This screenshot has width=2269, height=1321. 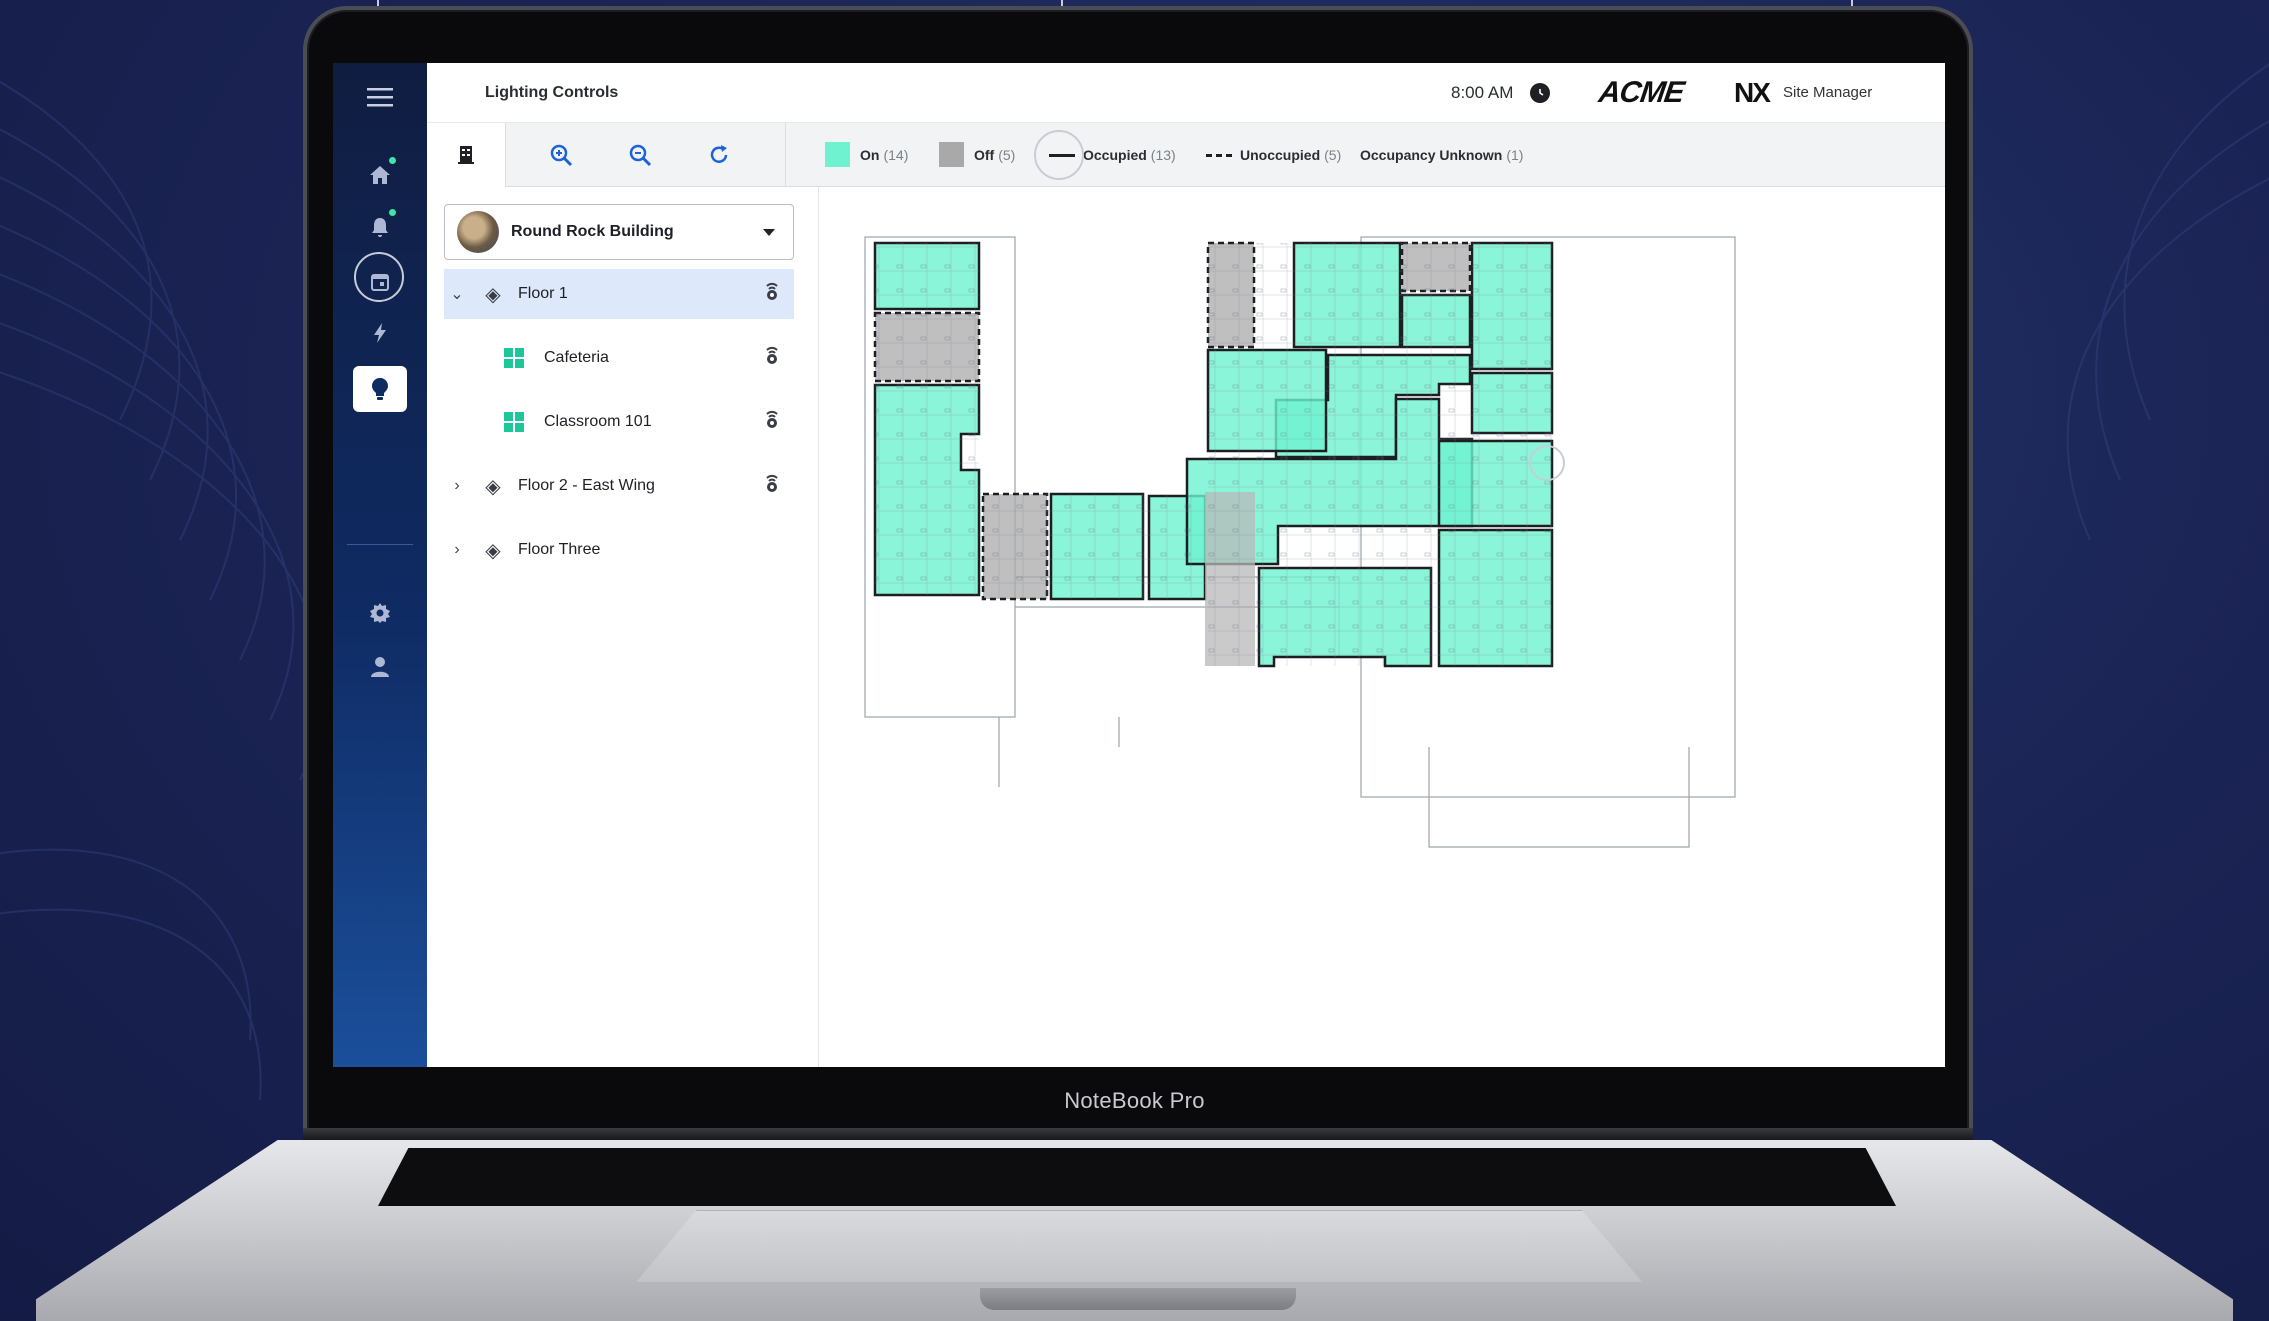 What do you see at coordinates (1828, 92) in the screenshot?
I see `product-name: Site Manager` at bounding box center [1828, 92].